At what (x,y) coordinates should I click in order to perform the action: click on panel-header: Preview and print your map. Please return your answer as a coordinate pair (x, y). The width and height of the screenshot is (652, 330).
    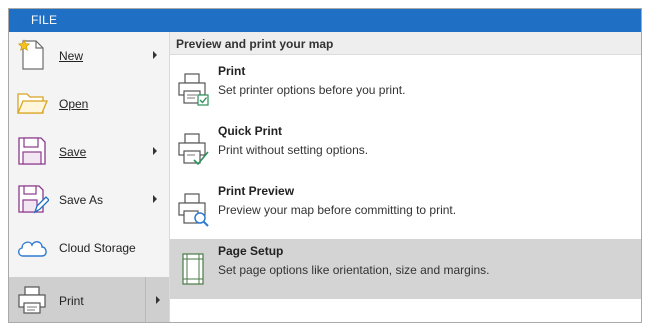
    Looking at the image, I should click on (405, 43).